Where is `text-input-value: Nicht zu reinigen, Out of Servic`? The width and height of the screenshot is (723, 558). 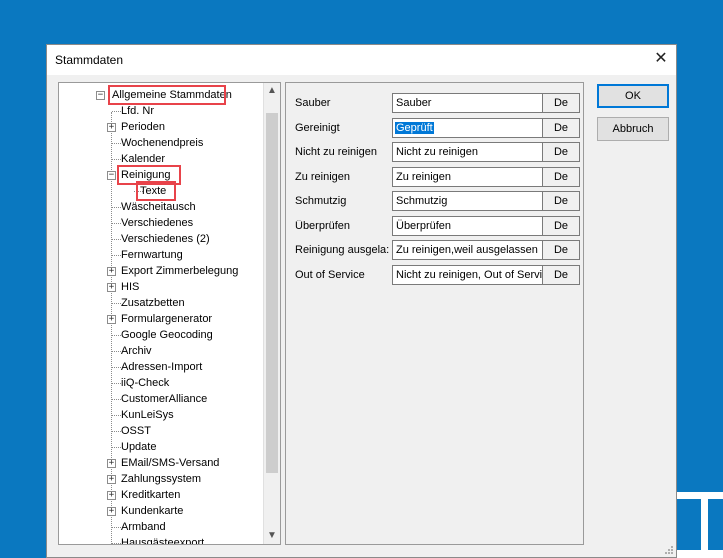
text-input-value: Nicht zu reinigen, Out of Servic is located at coordinates (469, 274).